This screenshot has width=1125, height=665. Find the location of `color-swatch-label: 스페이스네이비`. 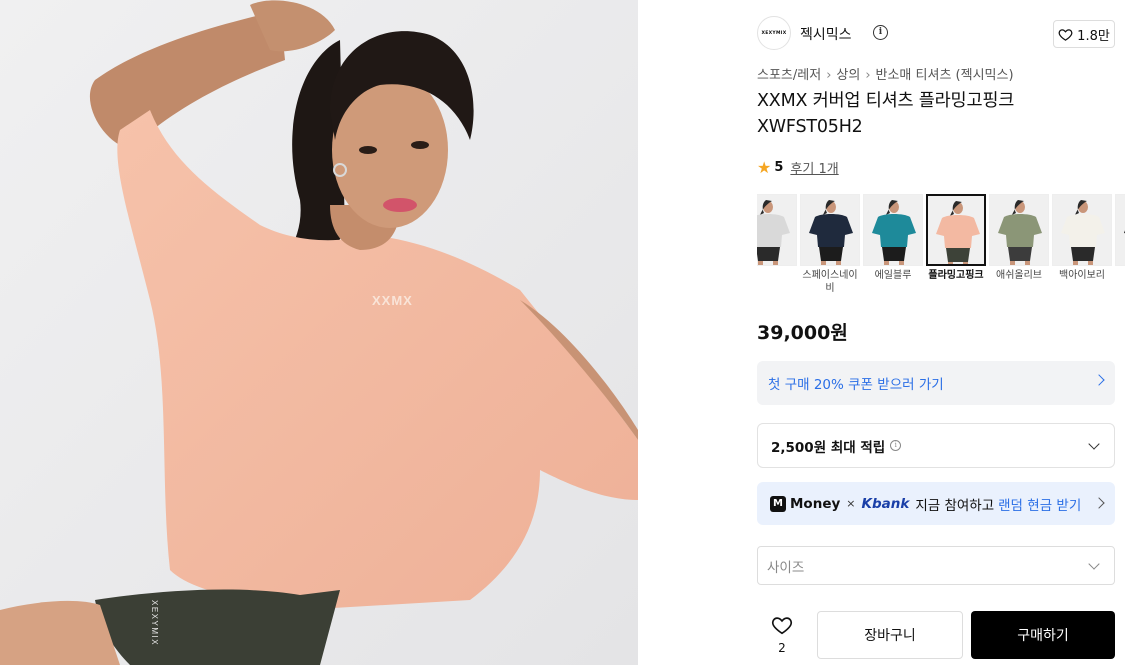

color-swatch-label: 스페이스네이비 is located at coordinates (830, 282).